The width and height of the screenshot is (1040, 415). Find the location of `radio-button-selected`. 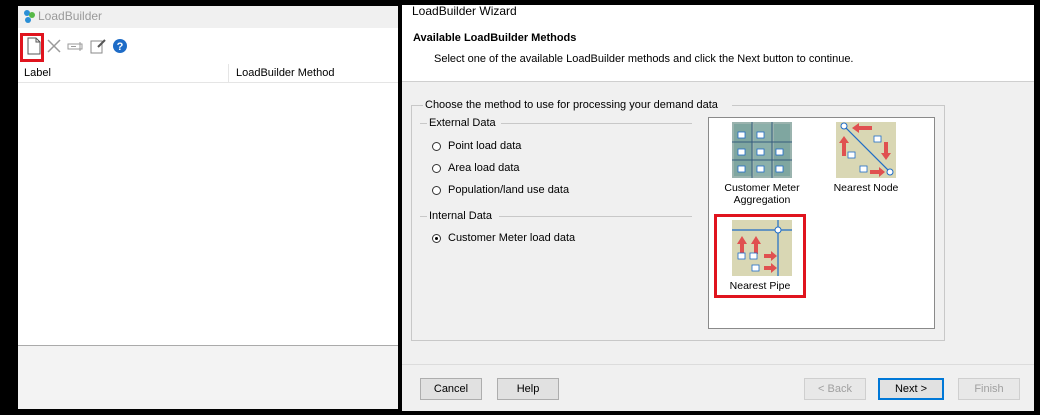

radio-button-selected is located at coordinates (436, 238).